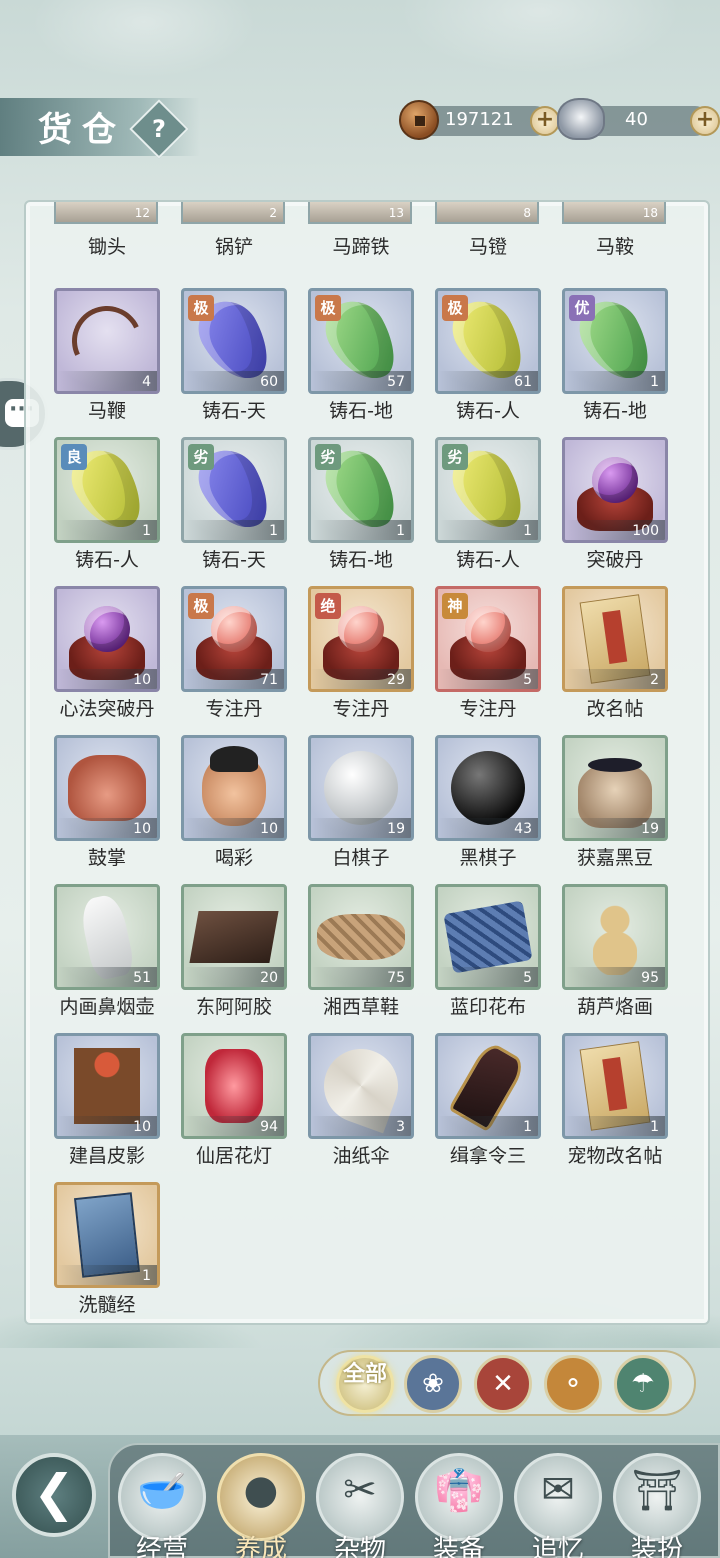 The width and height of the screenshot is (720, 1558). Describe the element at coordinates (162, 1491) in the screenshot. I see `nav-icon: 🥣` at that location.